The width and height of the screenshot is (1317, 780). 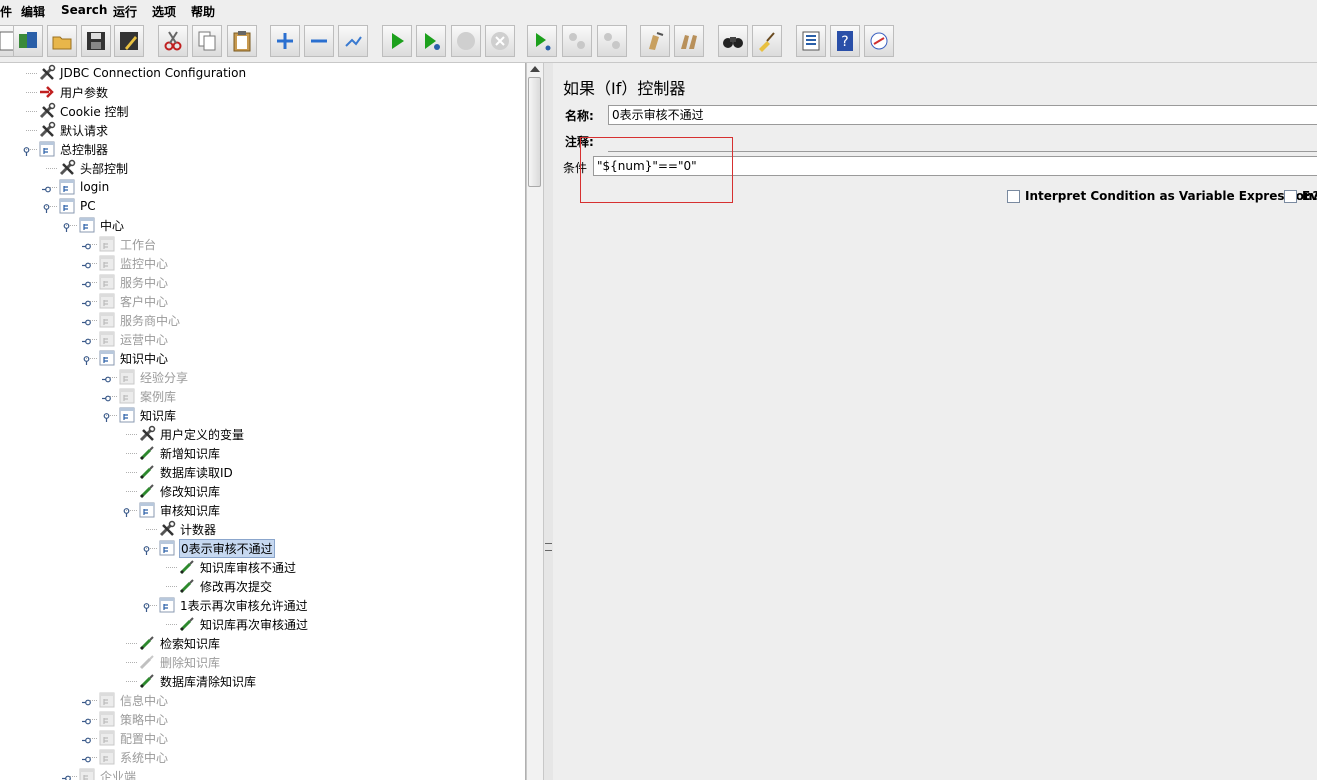 What do you see at coordinates (147, 396) in the screenshot?
I see `tree-node: 案例库` at bounding box center [147, 396].